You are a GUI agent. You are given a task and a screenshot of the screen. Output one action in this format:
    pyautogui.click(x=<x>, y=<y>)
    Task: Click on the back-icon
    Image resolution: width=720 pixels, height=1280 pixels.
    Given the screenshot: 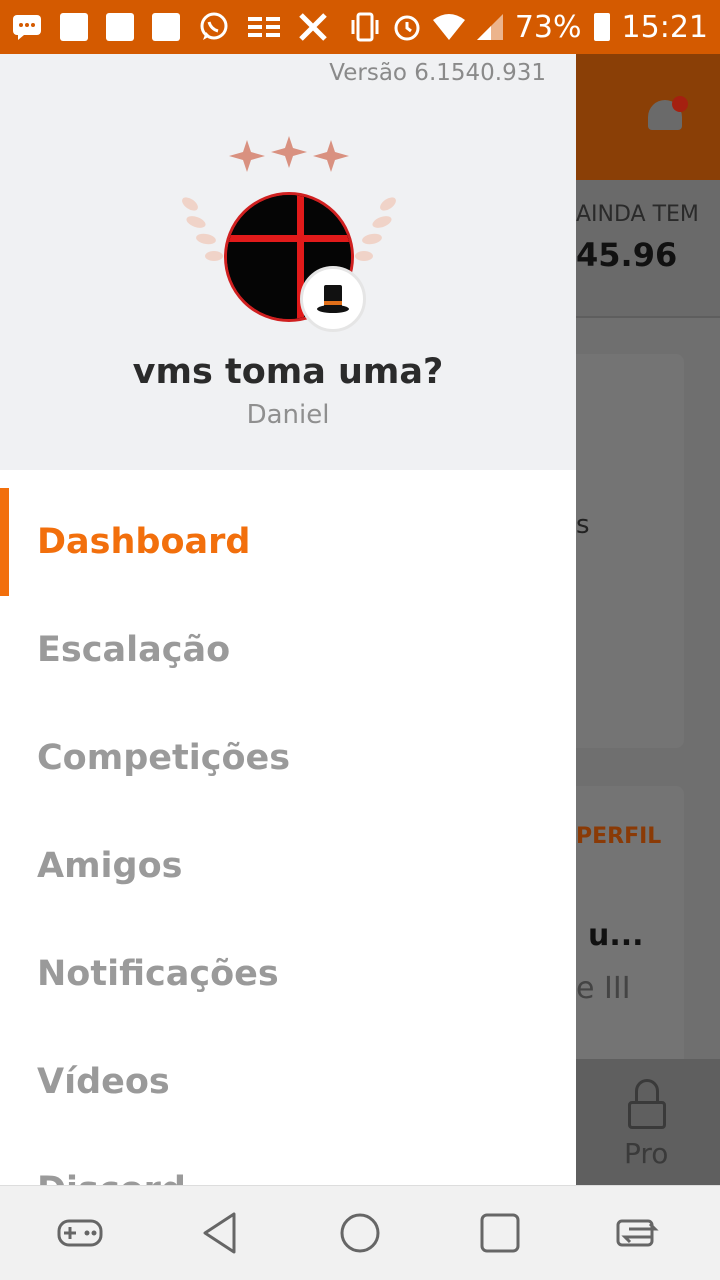 What is the action you would take?
    pyautogui.click(x=219, y=1233)
    